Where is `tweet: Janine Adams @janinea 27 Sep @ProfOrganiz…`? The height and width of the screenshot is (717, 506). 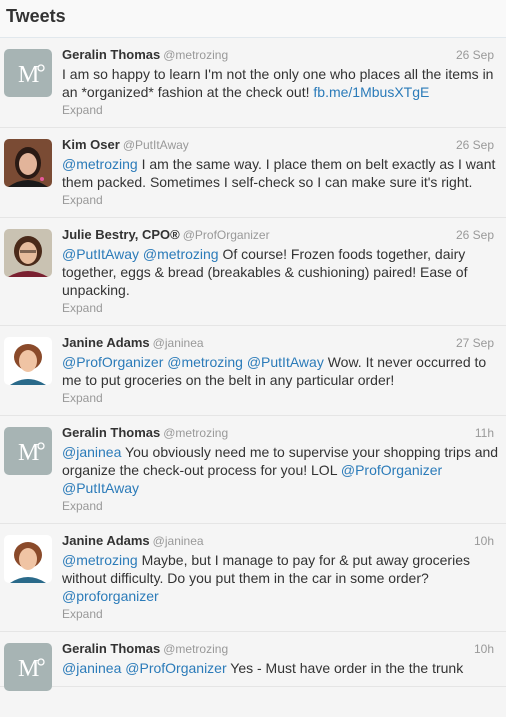
tweet: Janine Adams @janinea 27 Sep @ProfOrganiz… is located at coordinates (253, 371).